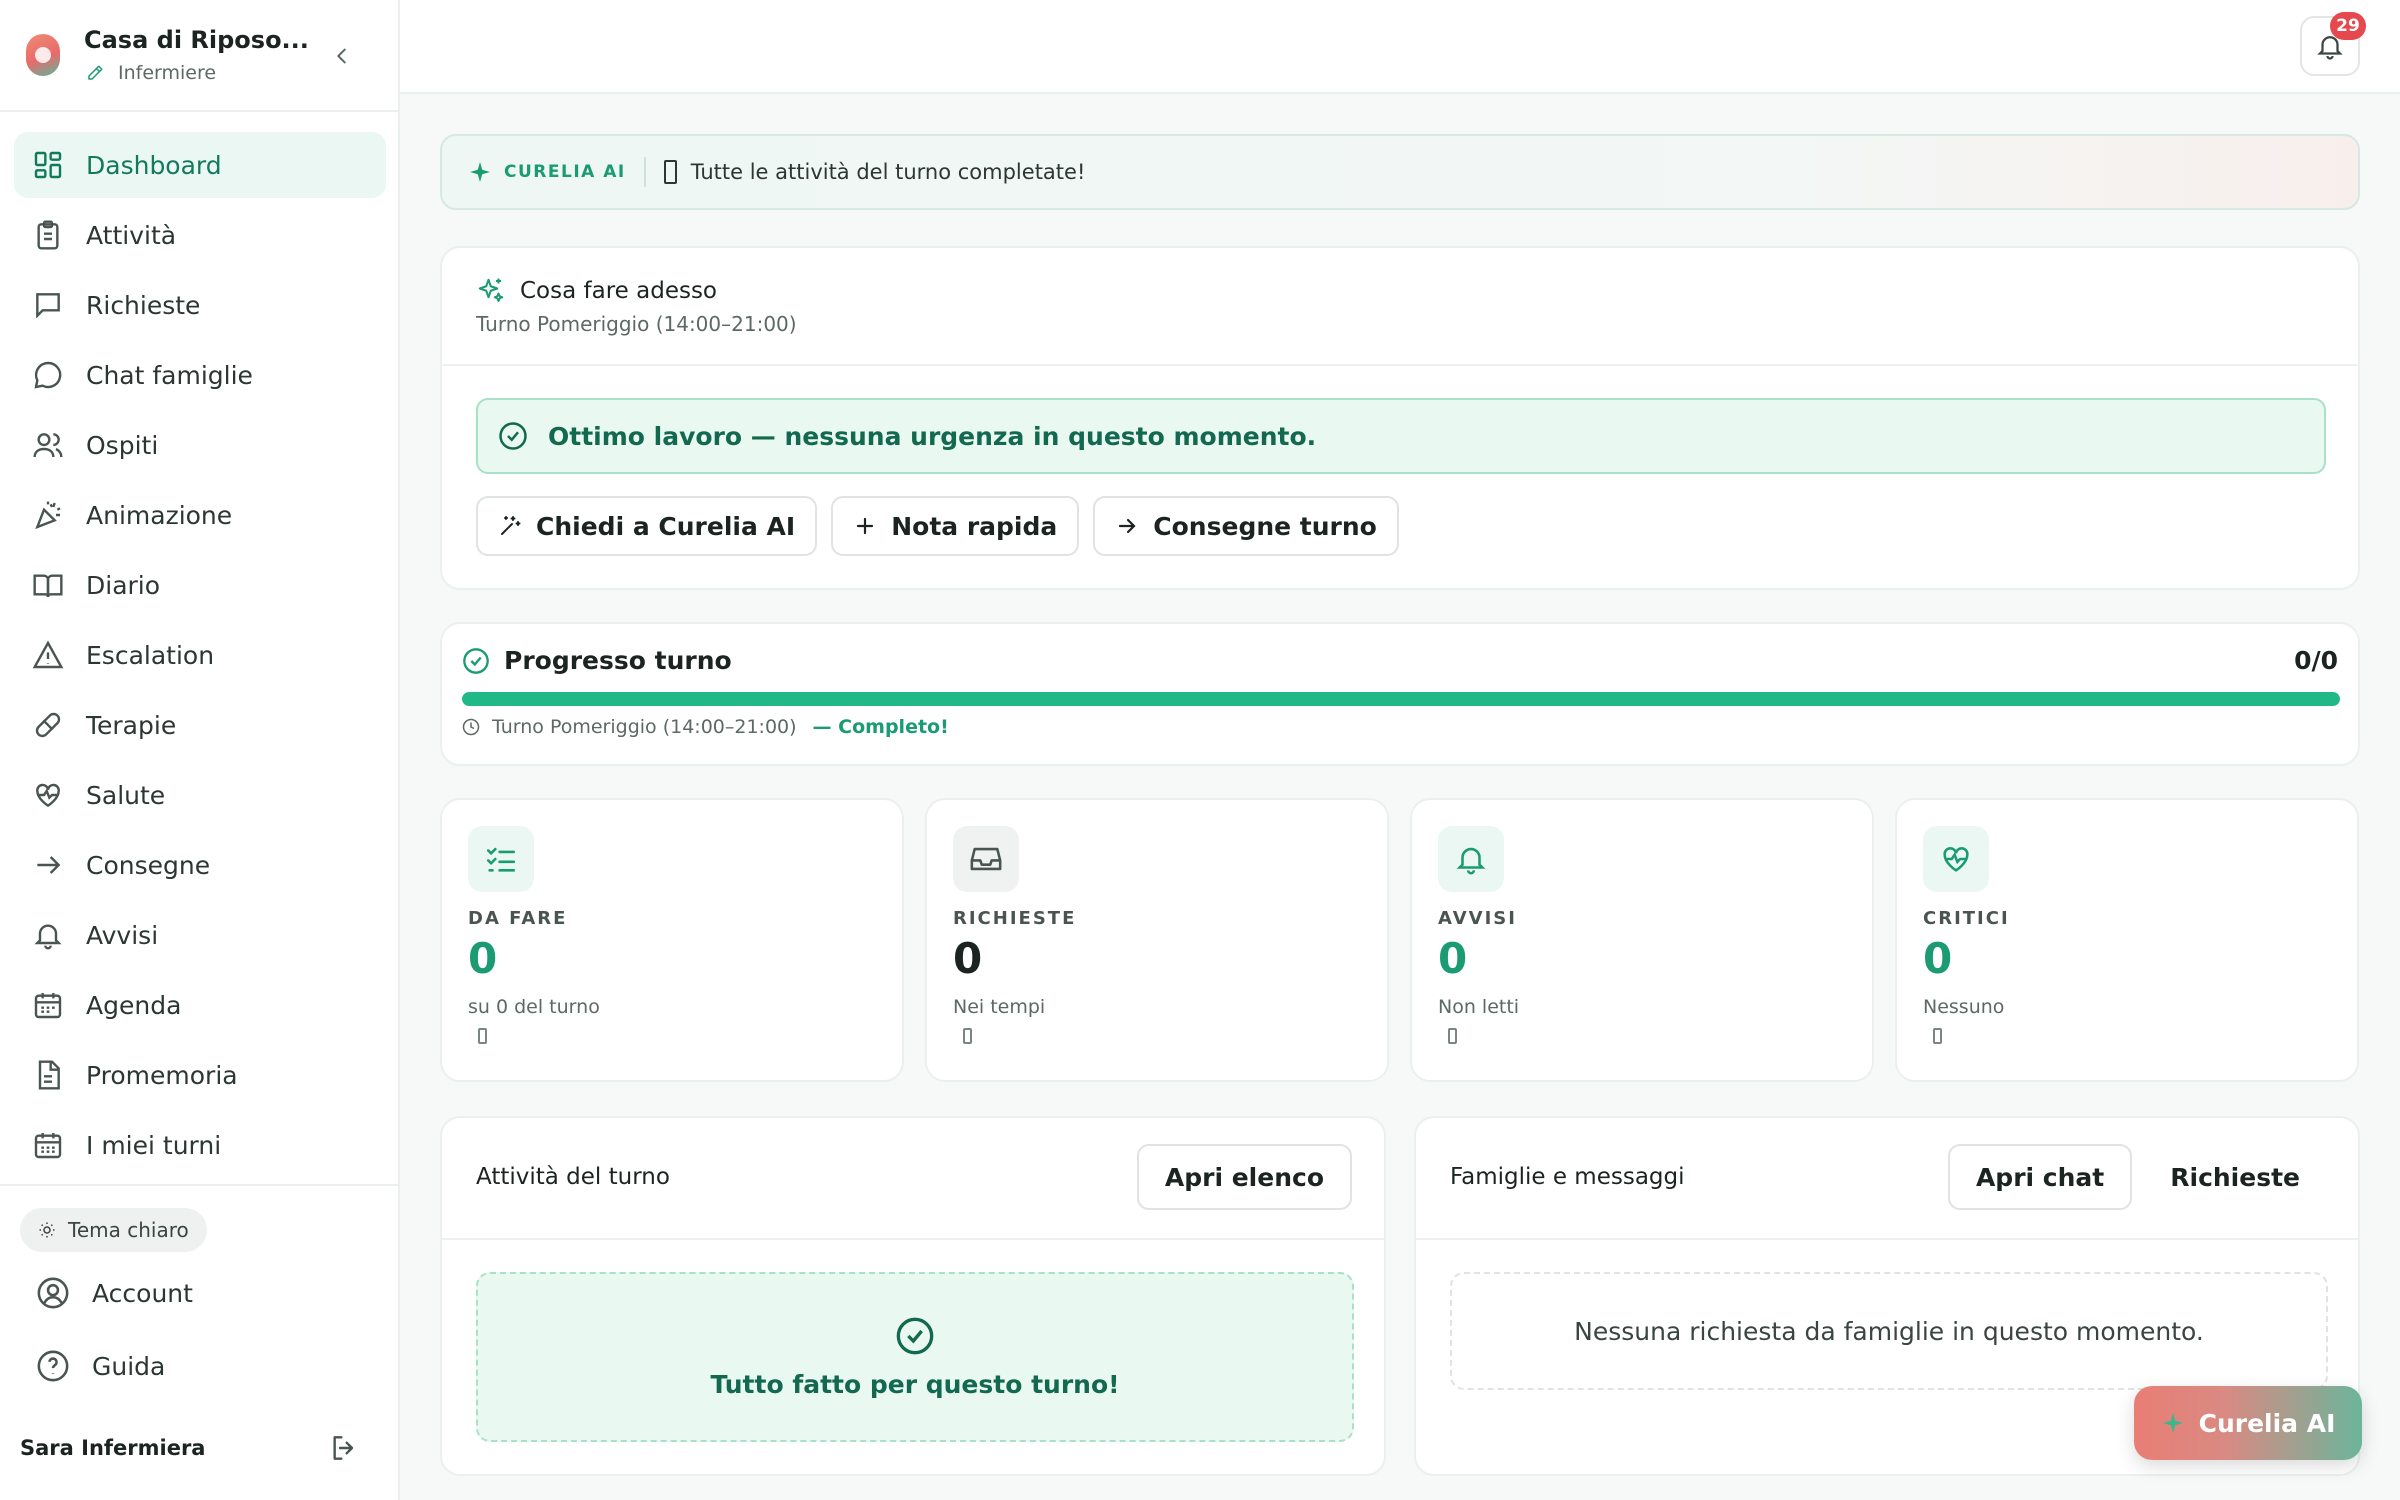 Image resolution: width=2400 pixels, height=1500 pixels. I want to click on sidebar-item-label: Escalation, so click(150, 655).